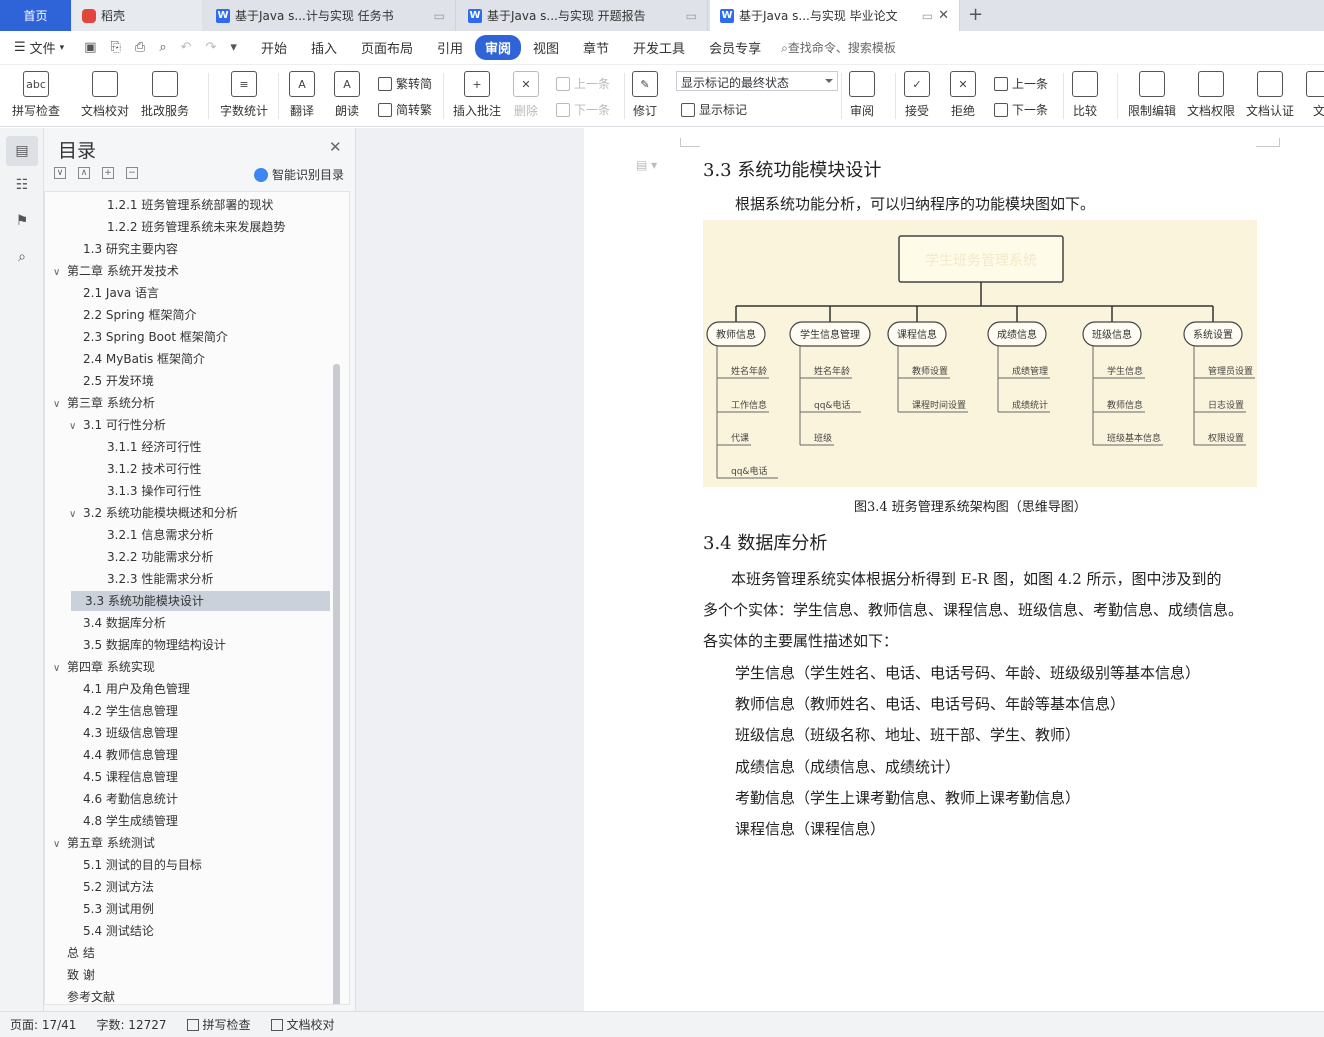 This screenshot has height=1037, width=1324. Describe the element at coordinates (84, 173) in the screenshot. I see `collapse-all-icon: ∧` at that location.